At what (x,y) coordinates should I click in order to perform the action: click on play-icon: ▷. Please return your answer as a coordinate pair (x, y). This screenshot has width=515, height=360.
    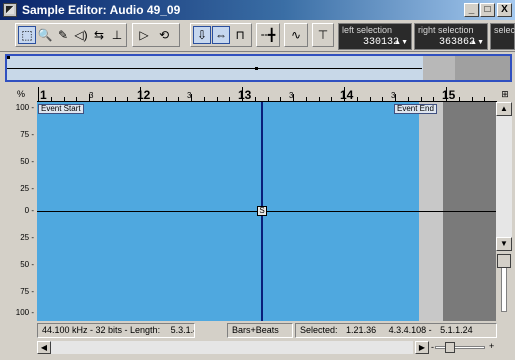
    Looking at the image, I should click on (144, 35).